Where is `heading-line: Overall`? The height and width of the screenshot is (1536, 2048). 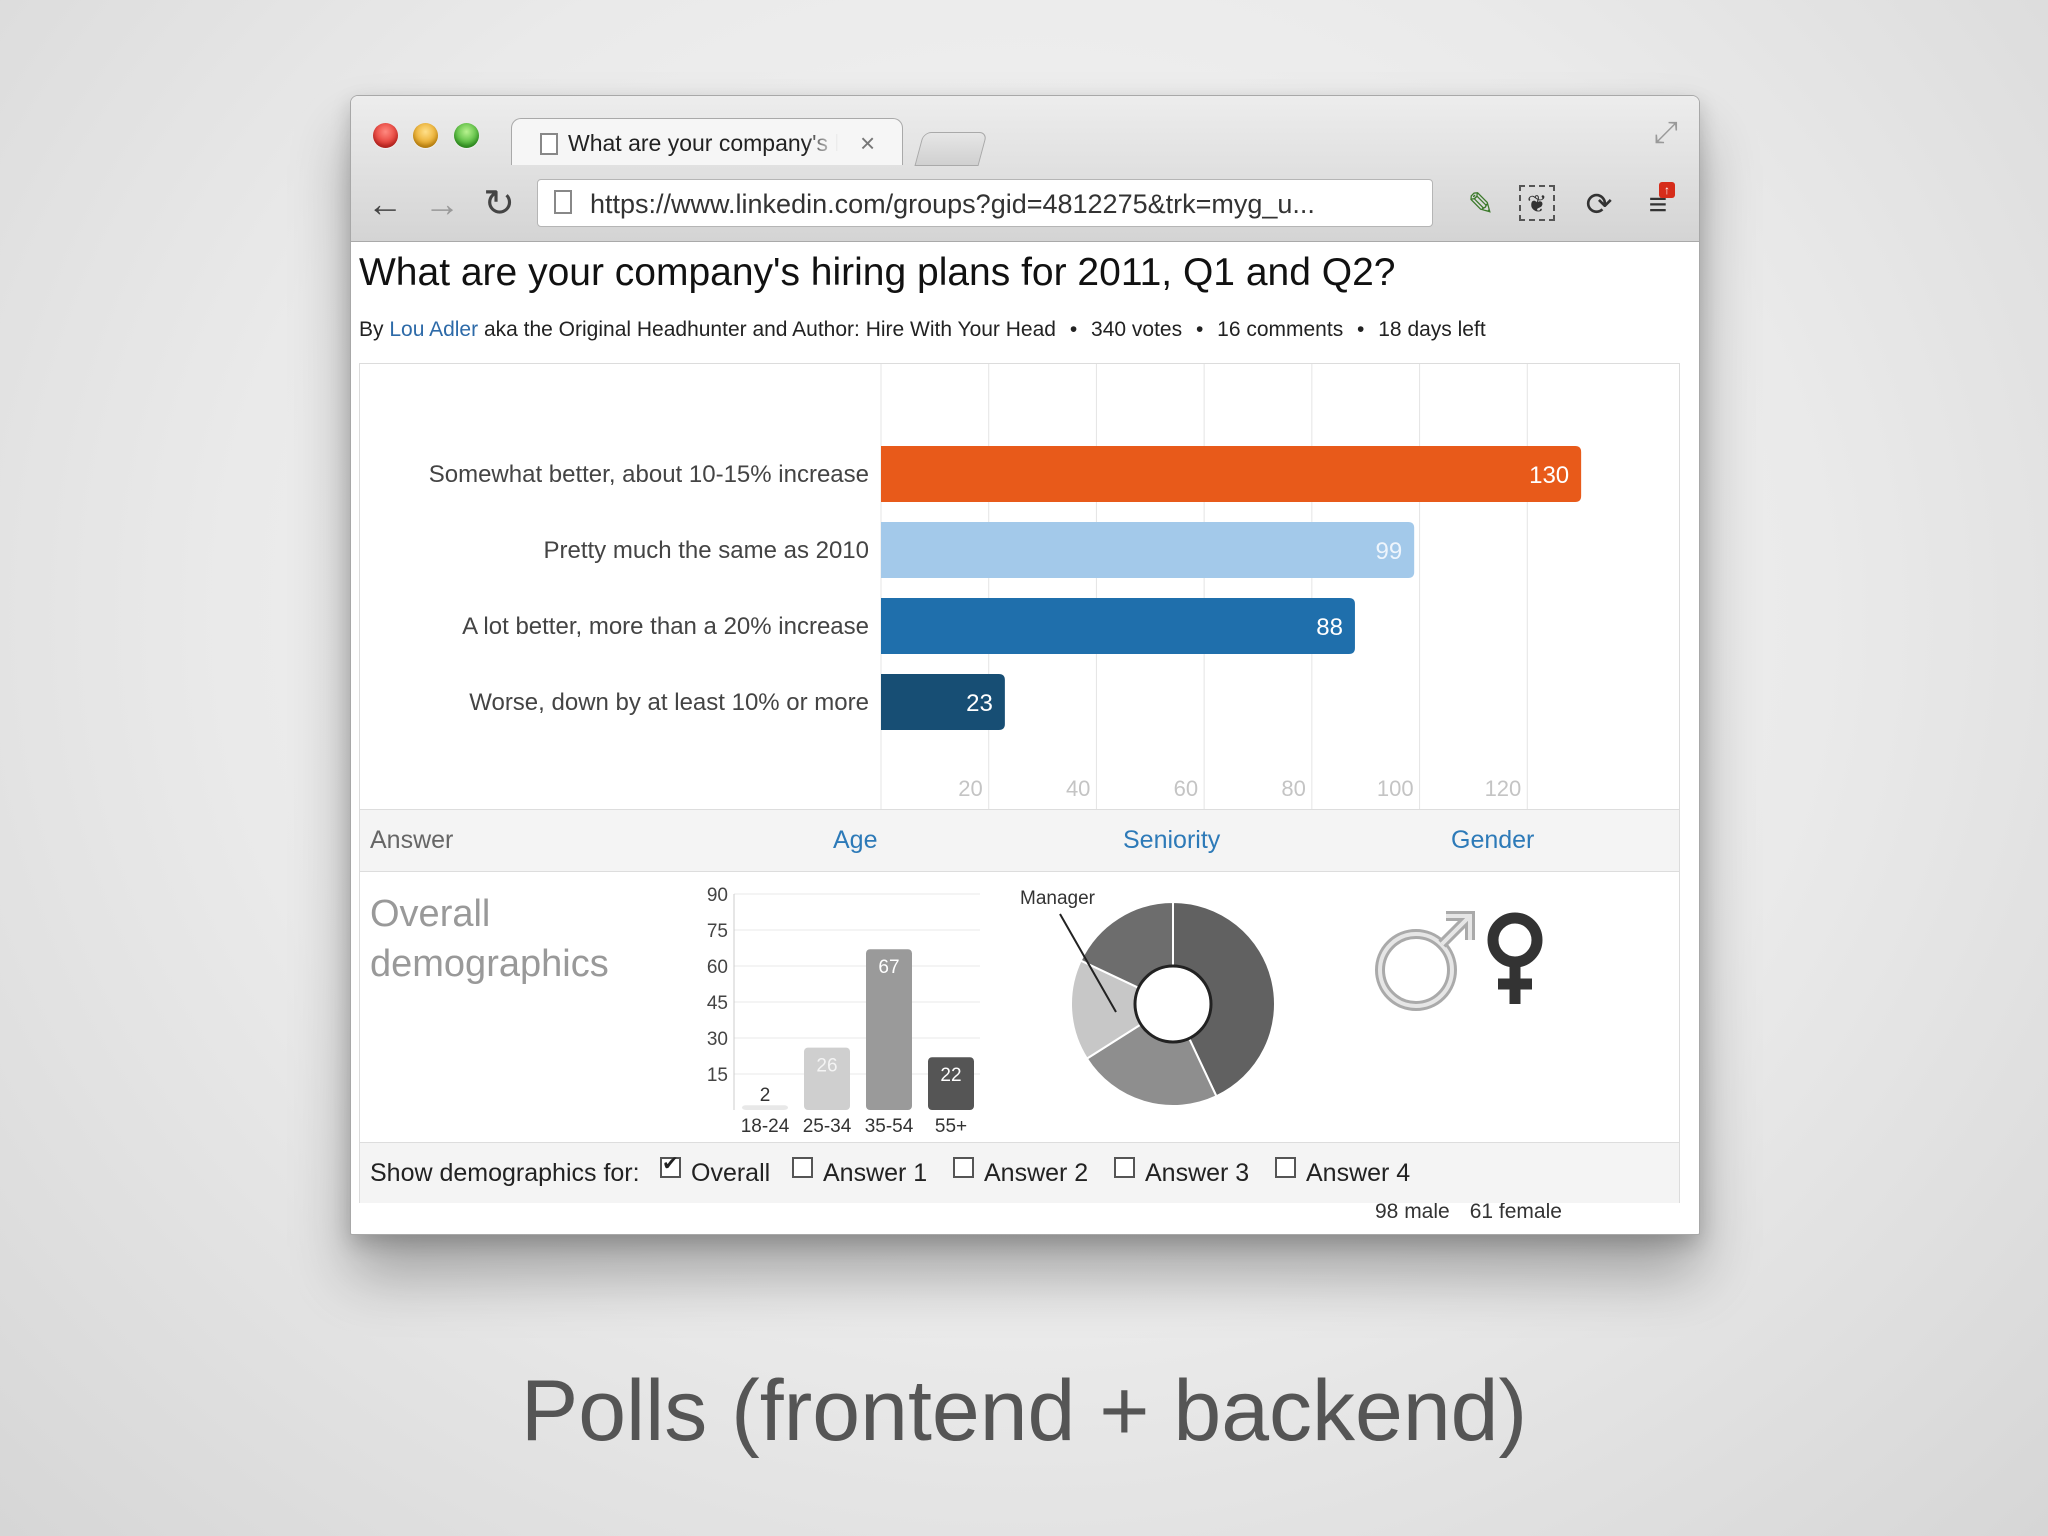
heading-line: Overall is located at coordinates (430, 914).